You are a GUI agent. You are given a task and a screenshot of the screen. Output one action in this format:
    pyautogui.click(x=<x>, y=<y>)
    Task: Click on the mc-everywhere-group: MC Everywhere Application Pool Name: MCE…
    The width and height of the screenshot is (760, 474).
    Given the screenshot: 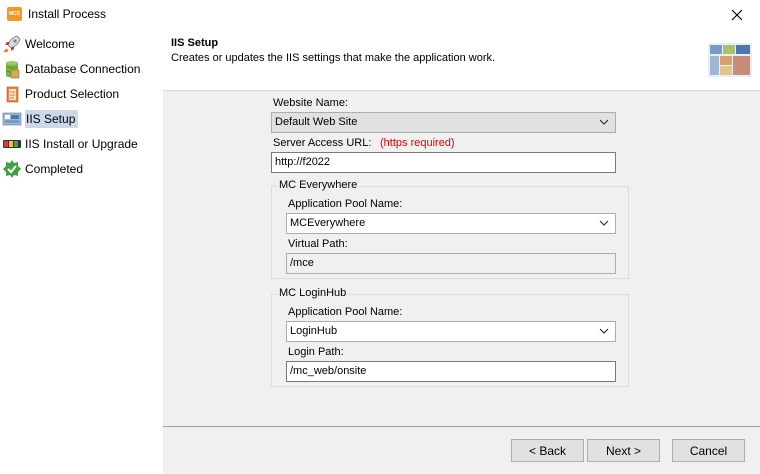 What is the action you would take?
    pyautogui.click(x=450, y=229)
    